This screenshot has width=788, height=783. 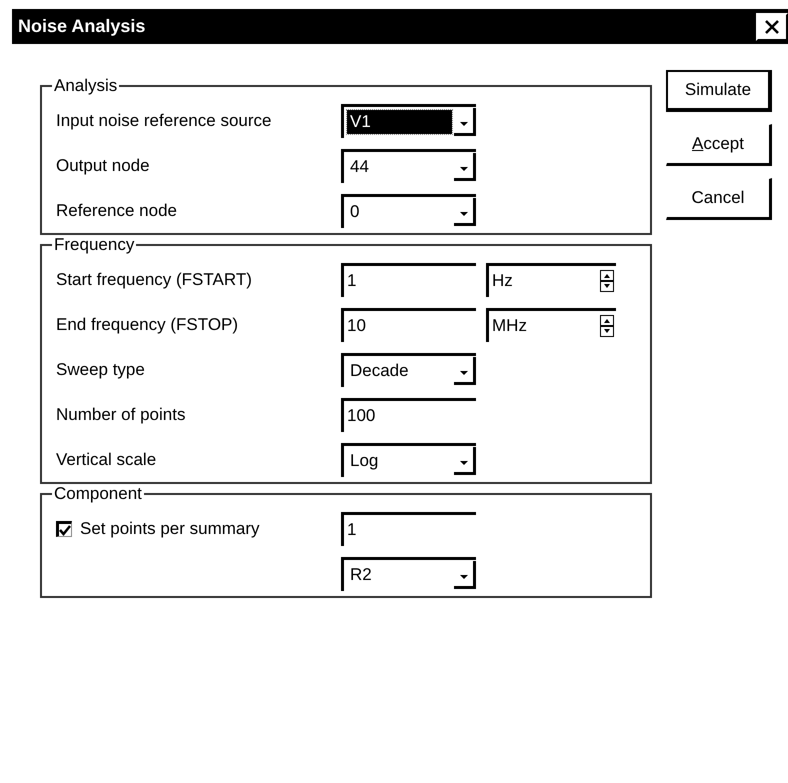 What do you see at coordinates (719, 145) in the screenshot?
I see `dialog-button: Accept` at bounding box center [719, 145].